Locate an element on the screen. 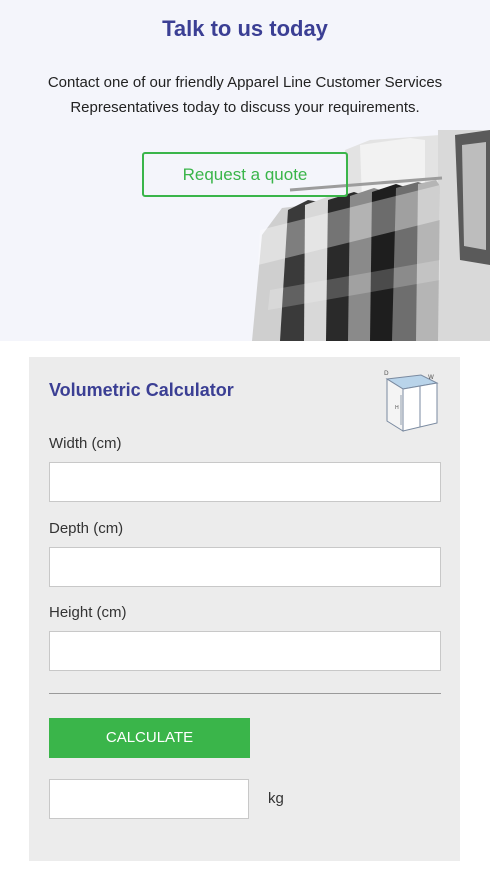 The width and height of the screenshot is (490, 880). depth-input is located at coordinates (245, 567).